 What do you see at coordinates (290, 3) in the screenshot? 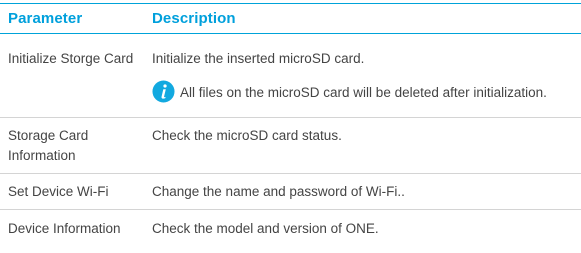
I see `table-top-rule` at bounding box center [290, 3].